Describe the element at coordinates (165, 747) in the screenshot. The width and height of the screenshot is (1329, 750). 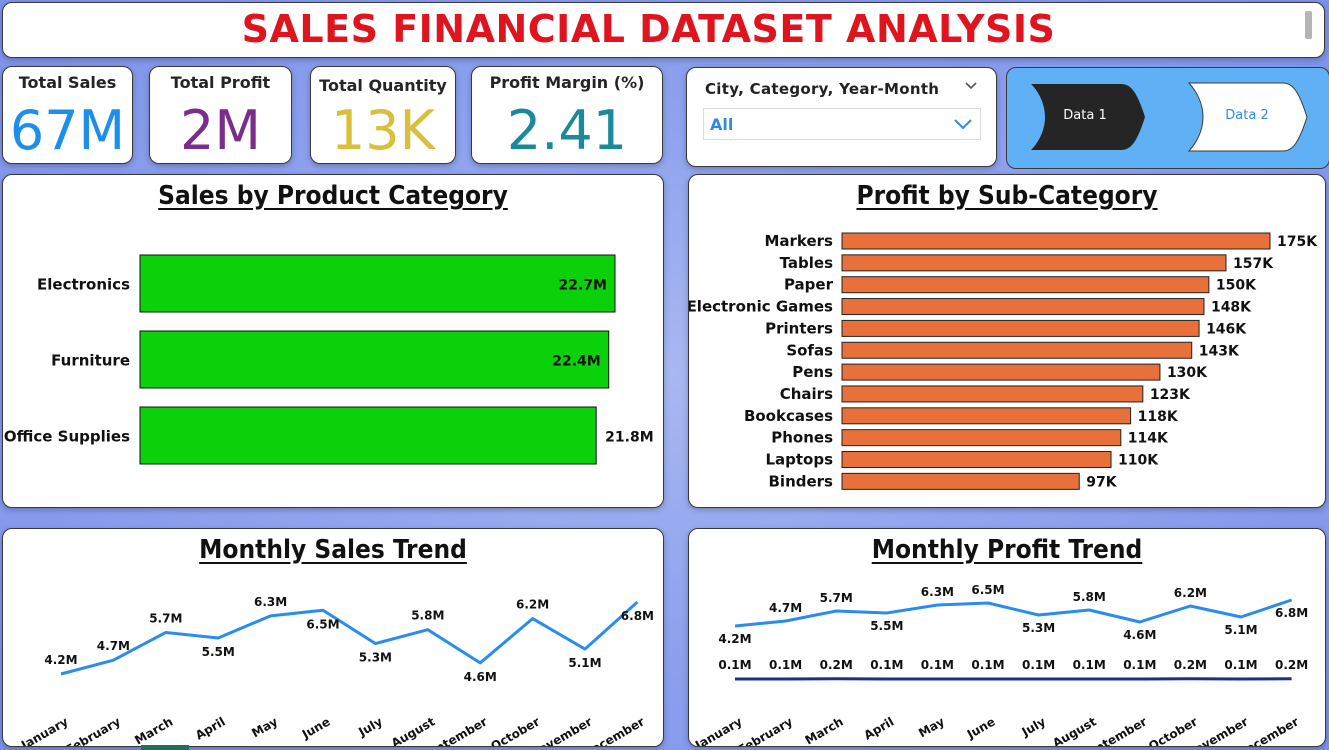
I see `page-tab-indicator` at that location.